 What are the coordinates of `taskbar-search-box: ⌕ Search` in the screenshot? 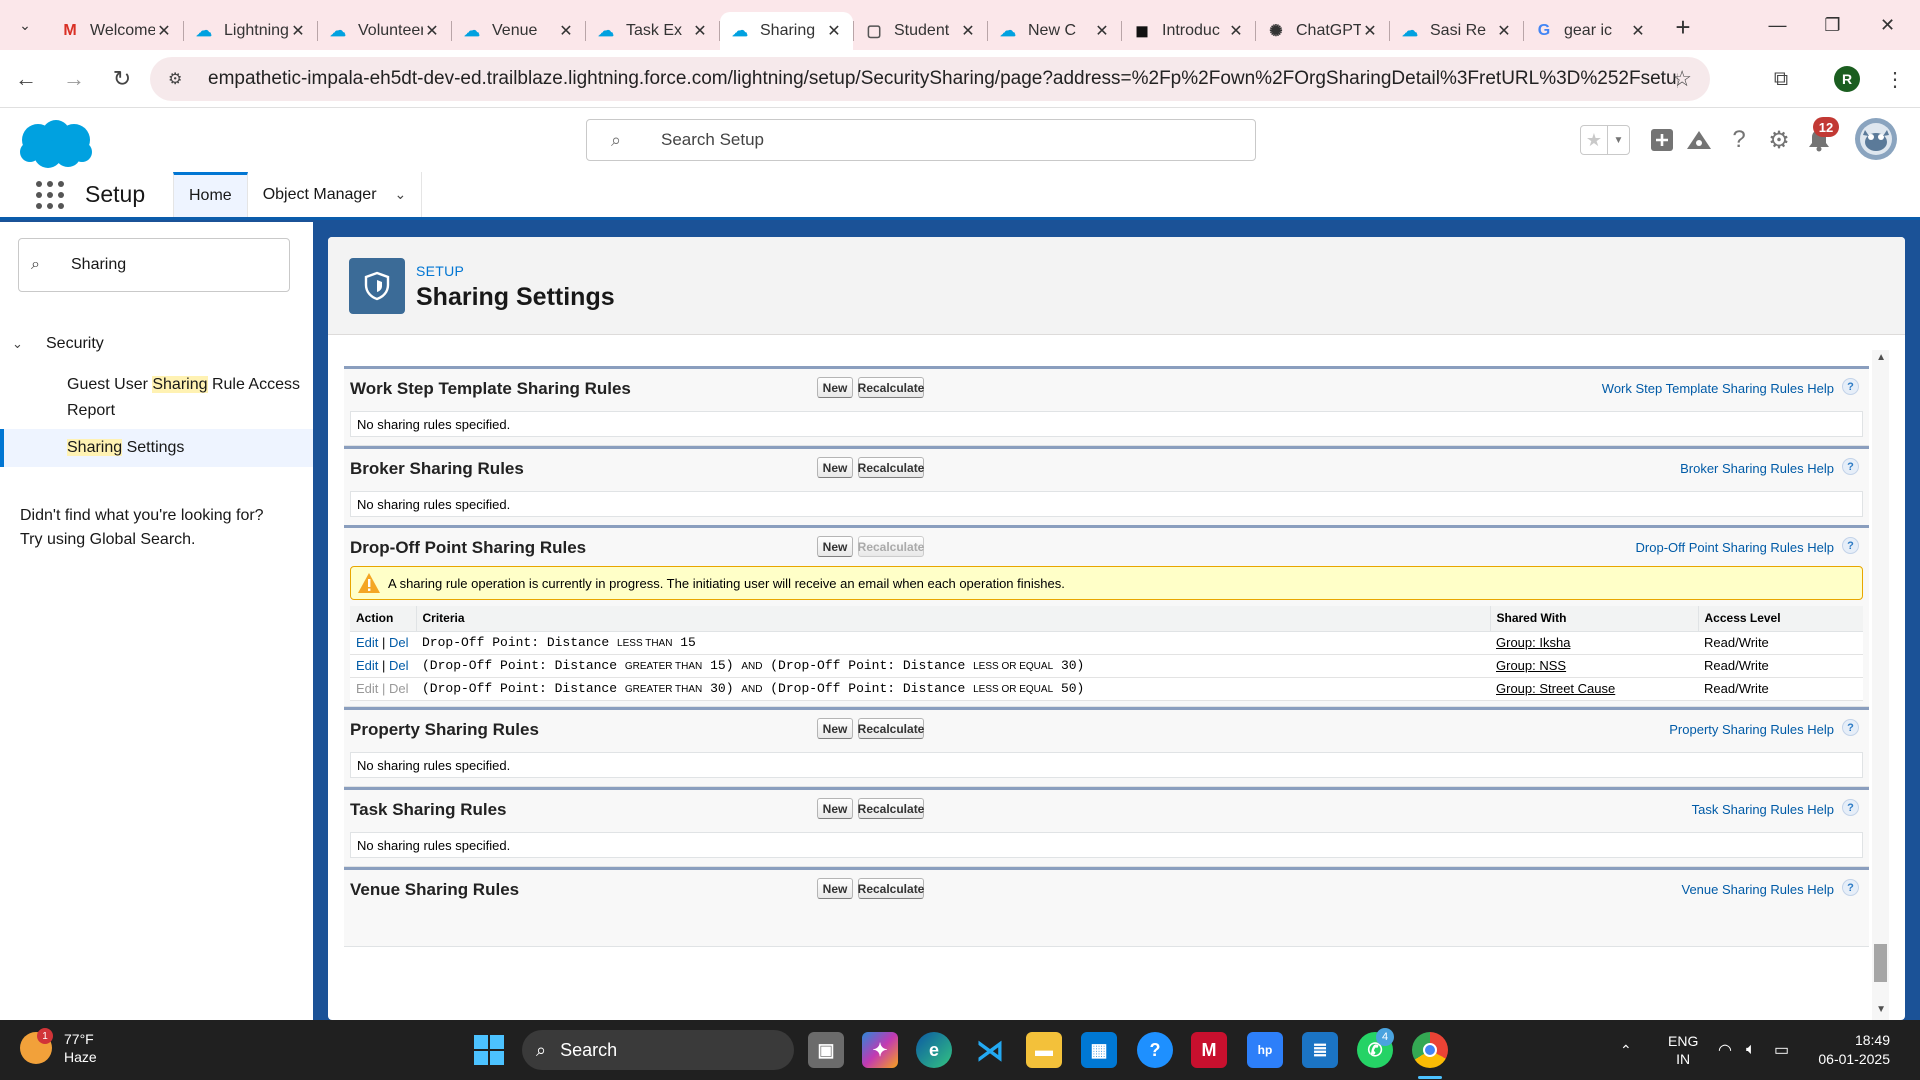 It's located at (658, 1050).